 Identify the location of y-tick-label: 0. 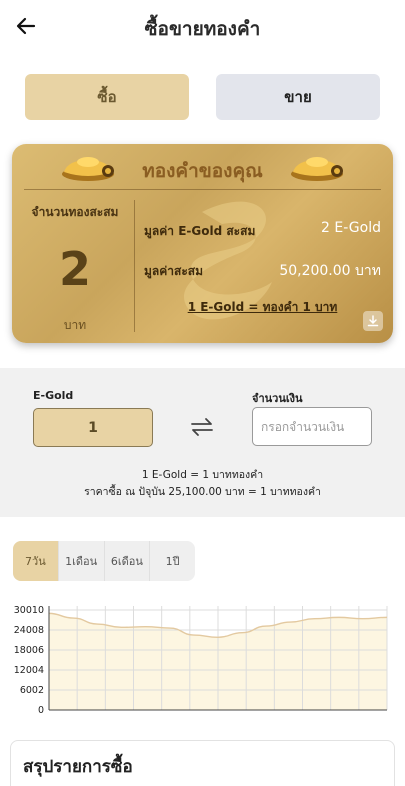
(41, 710).